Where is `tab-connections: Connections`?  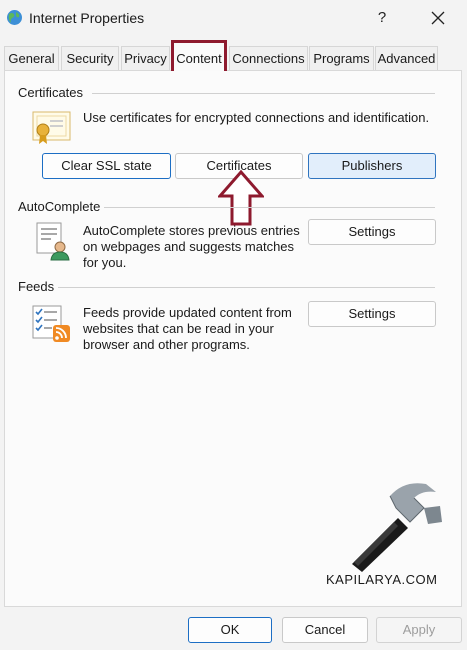
tab-connections: Connections is located at coordinates (268, 58).